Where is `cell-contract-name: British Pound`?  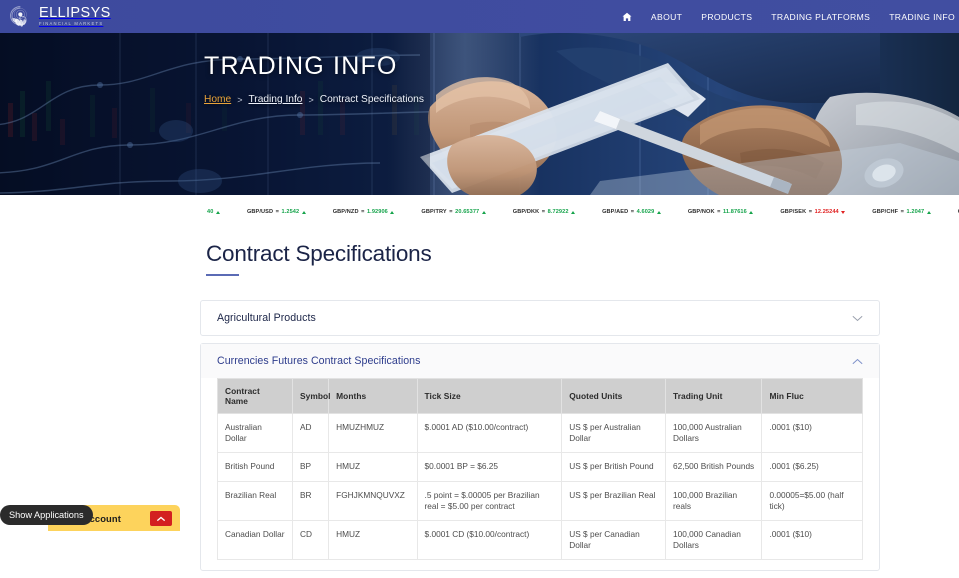
cell-contract-name: British Pound is located at coordinates (255, 467).